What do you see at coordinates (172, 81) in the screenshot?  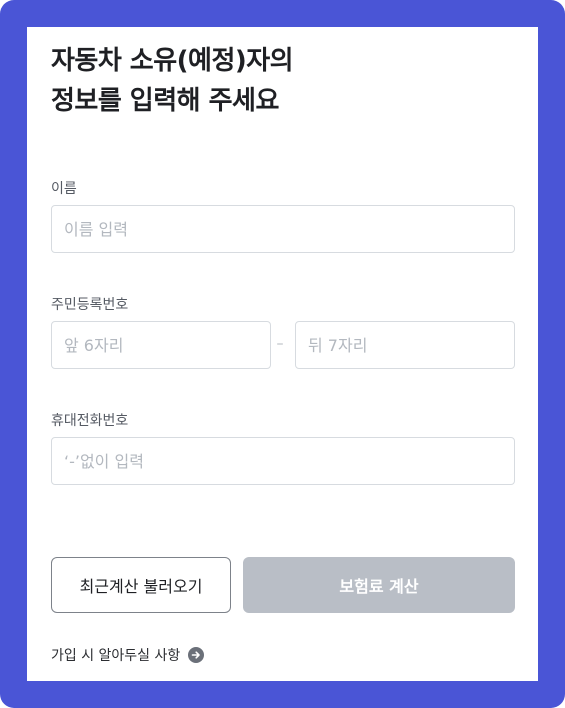 I see `page-title: 자동차 소유(예정)자의 정보를 입력해 주세요` at bounding box center [172, 81].